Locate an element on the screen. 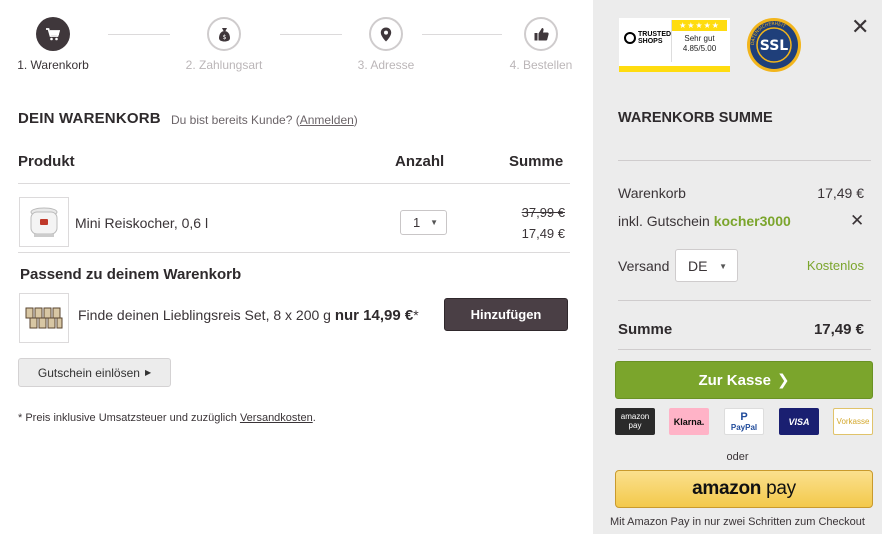  step-payment: $ 2. Zahlungsart is located at coordinates (224, 44).